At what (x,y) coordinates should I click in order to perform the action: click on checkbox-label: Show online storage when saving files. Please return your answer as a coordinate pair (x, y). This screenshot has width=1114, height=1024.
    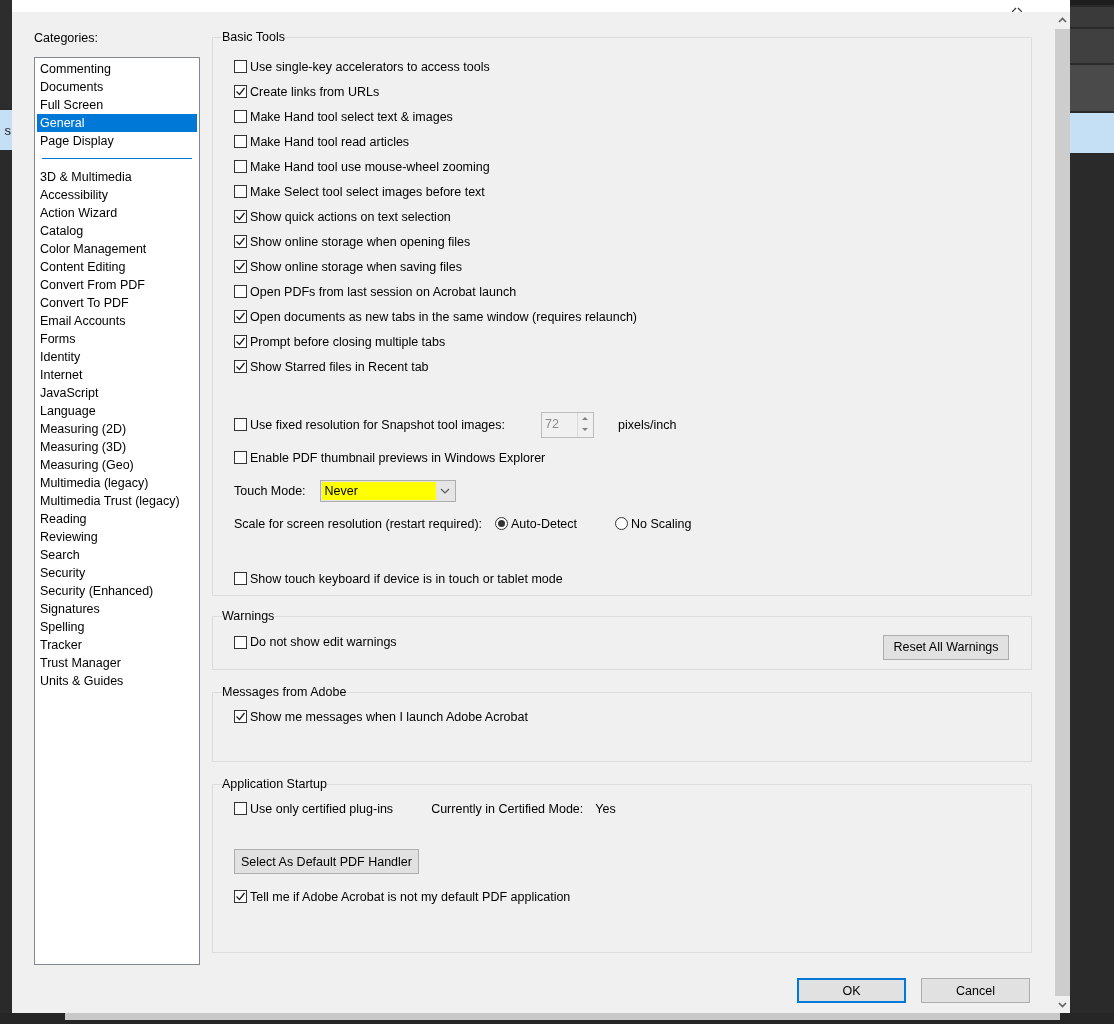
    Looking at the image, I should click on (356, 266).